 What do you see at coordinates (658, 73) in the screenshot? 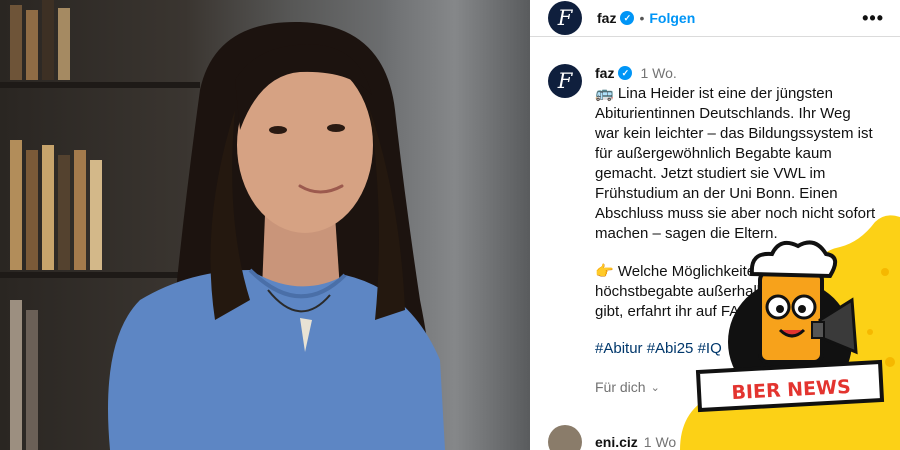
I see `post-age: 1 Wo.` at bounding box center [658, 73].